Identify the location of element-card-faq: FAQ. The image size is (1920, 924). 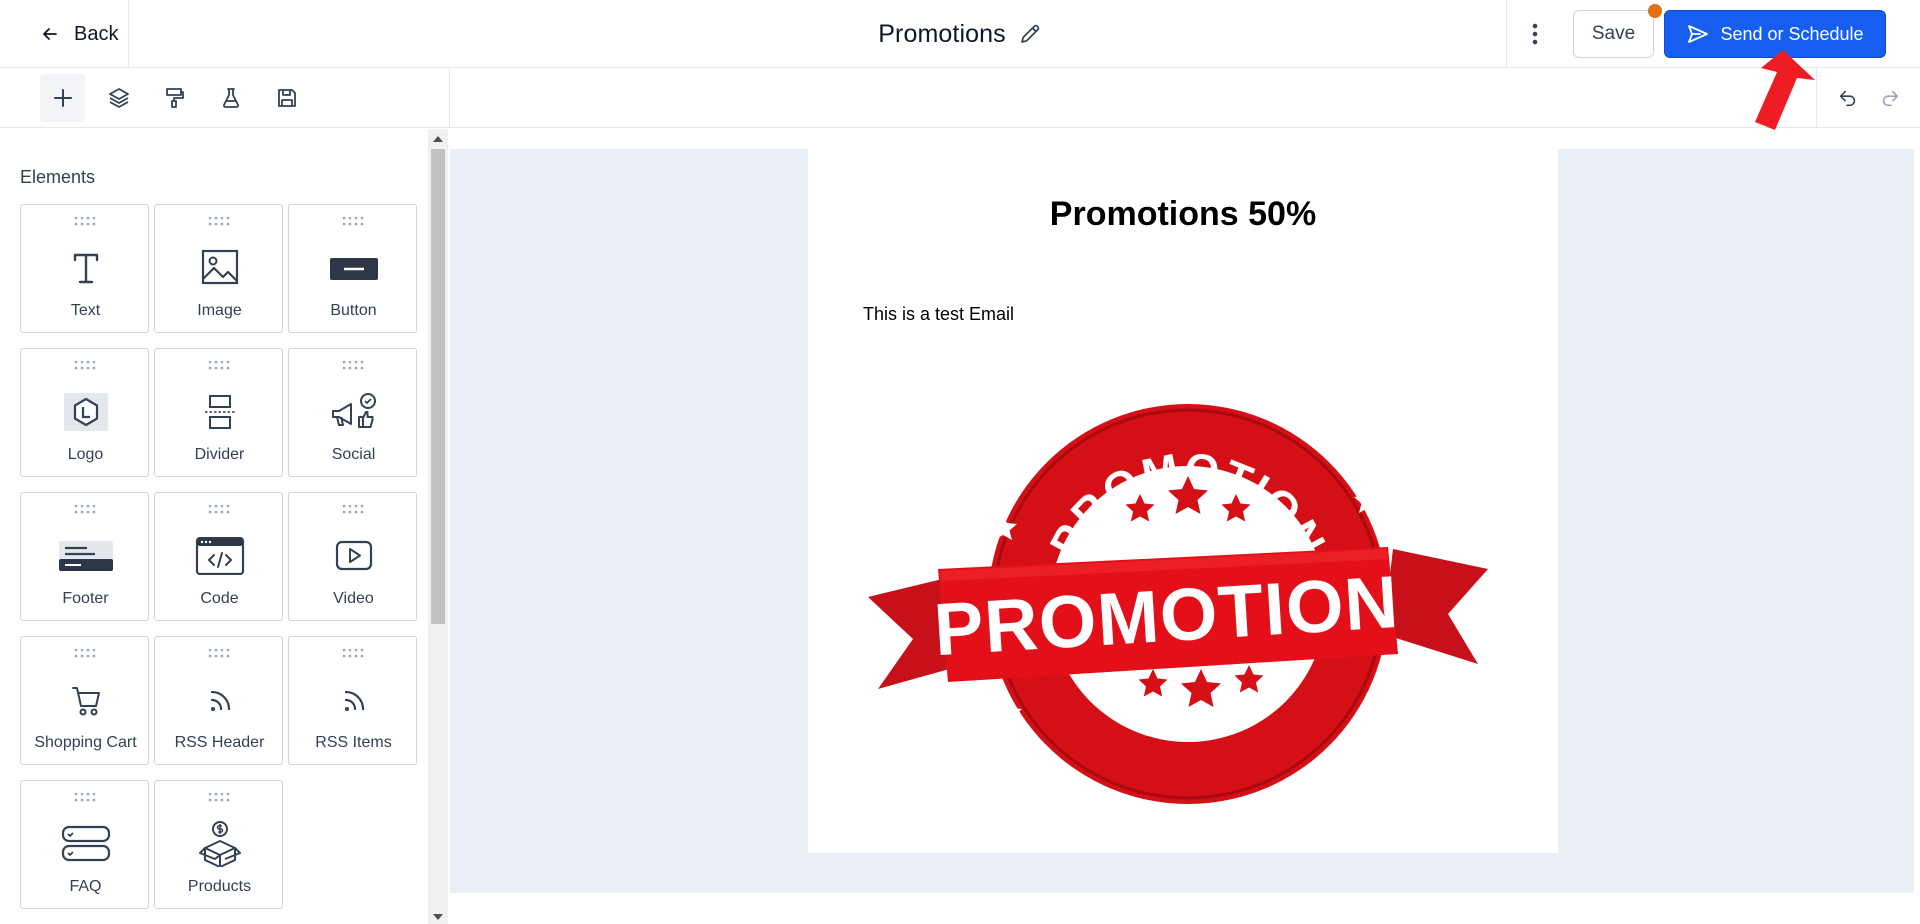
(84, 844).